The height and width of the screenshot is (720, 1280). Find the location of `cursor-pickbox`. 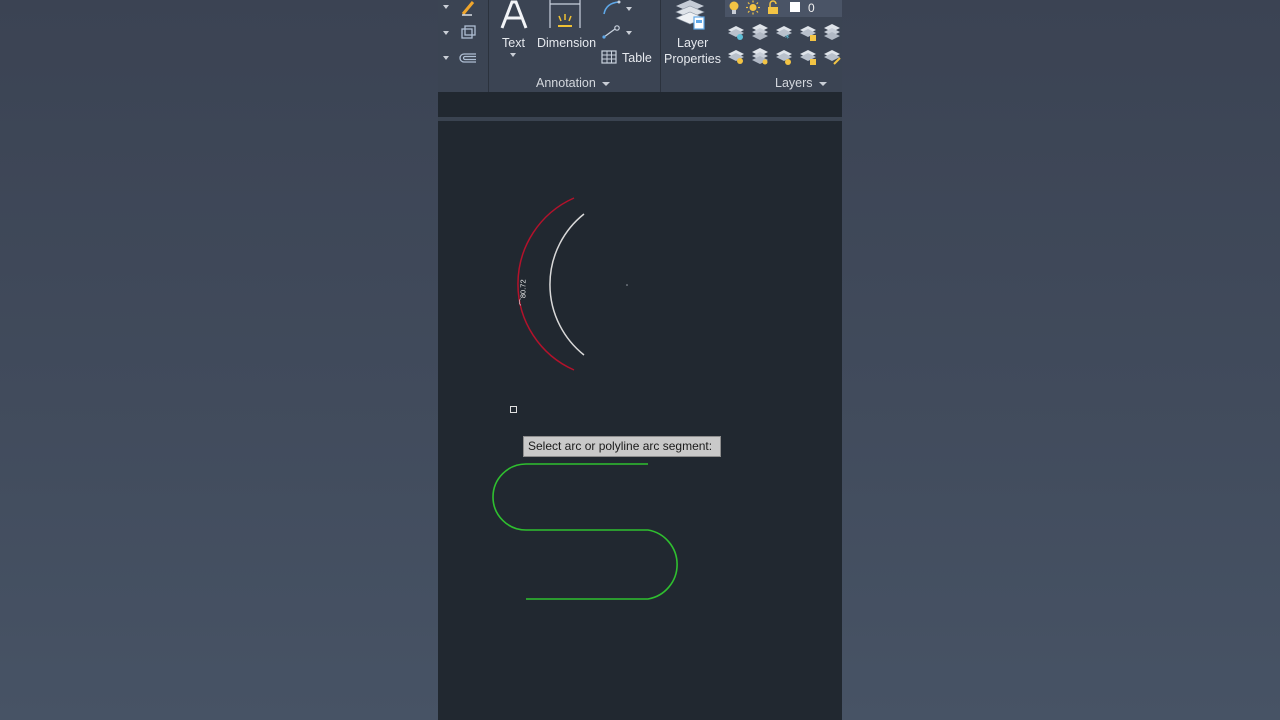

cursor-pickbox is located at coordinates (513, 409).